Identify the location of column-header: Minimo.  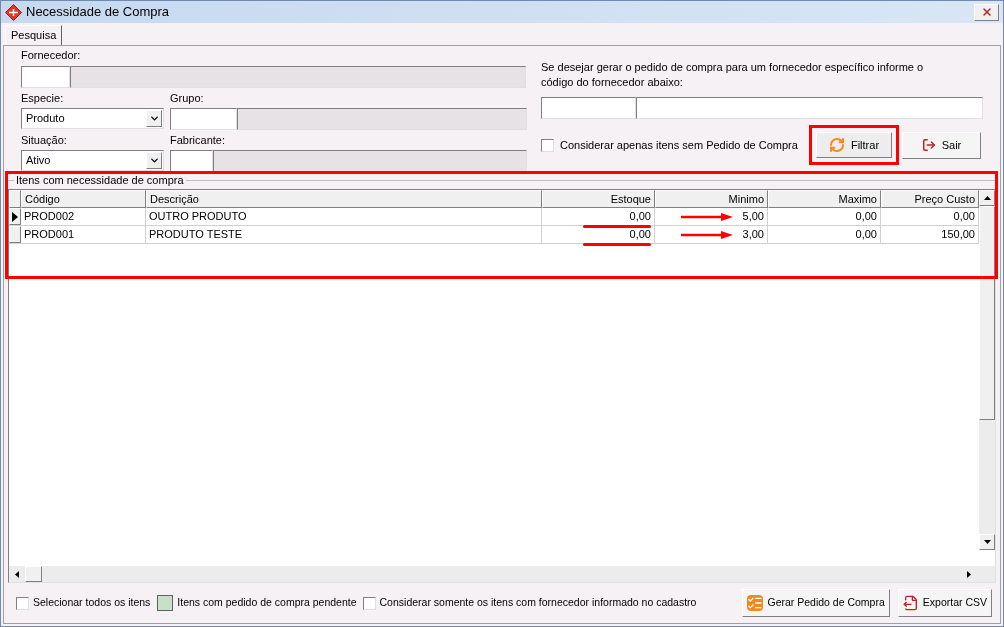
(711, 199).